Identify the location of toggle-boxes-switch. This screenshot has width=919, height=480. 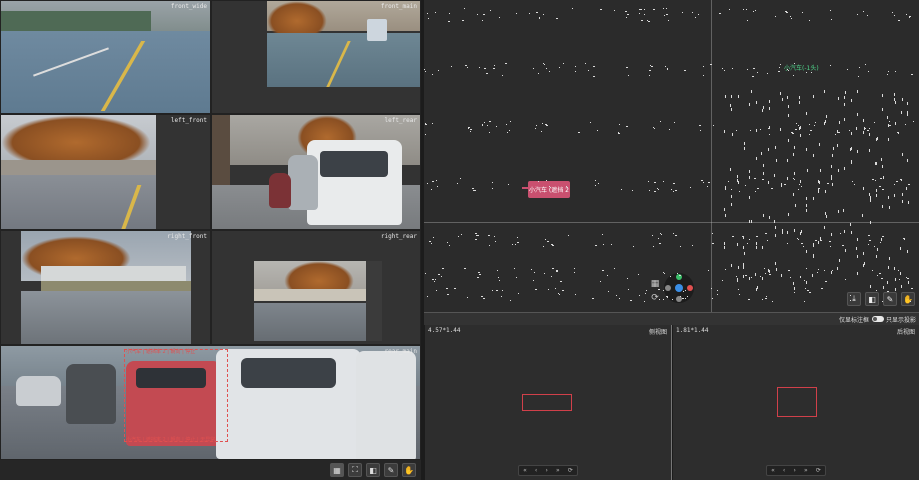
(878, 319).